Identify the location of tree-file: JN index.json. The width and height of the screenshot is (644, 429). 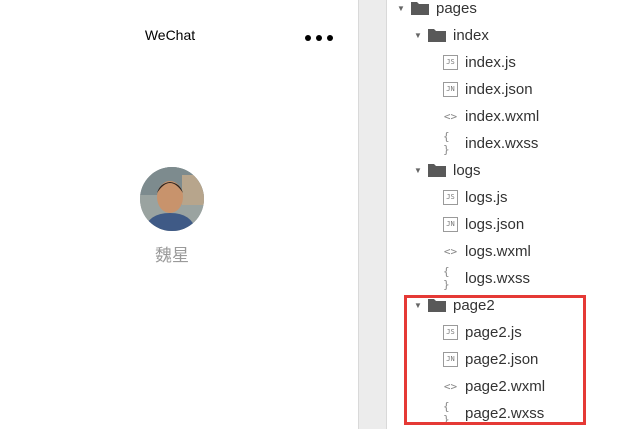
(488, 89).